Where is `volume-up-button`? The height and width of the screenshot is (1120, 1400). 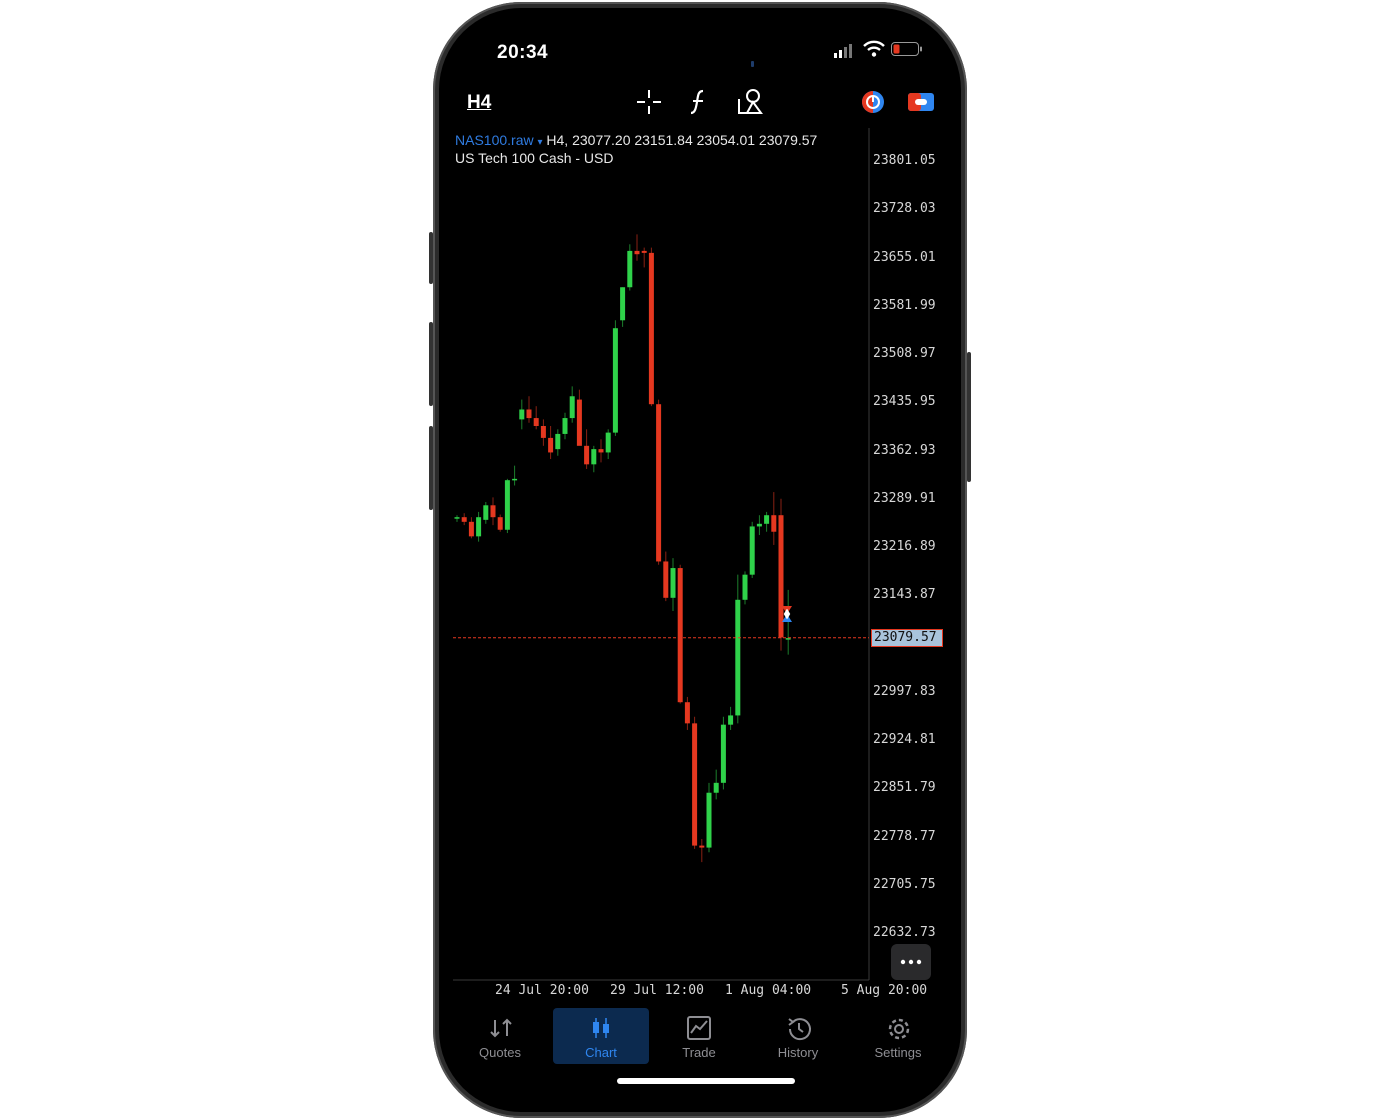 volume-up-button is located at coordinates (431, 364).